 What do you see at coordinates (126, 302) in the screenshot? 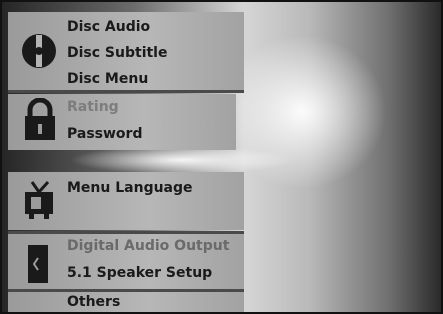
I see `others-settings-group` at bounding box center [126, 302].